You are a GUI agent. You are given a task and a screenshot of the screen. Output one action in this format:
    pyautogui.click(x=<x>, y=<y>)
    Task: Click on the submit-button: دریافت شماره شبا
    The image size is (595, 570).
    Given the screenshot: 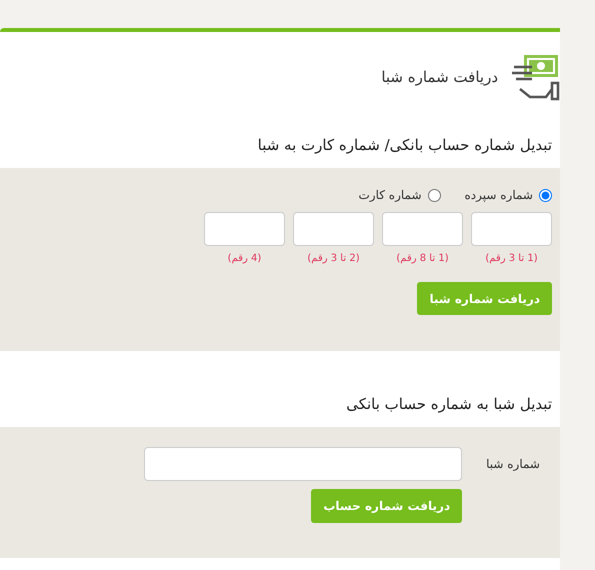 What is the action you would take?
    pyautogui.click(x=484, y=298)
    